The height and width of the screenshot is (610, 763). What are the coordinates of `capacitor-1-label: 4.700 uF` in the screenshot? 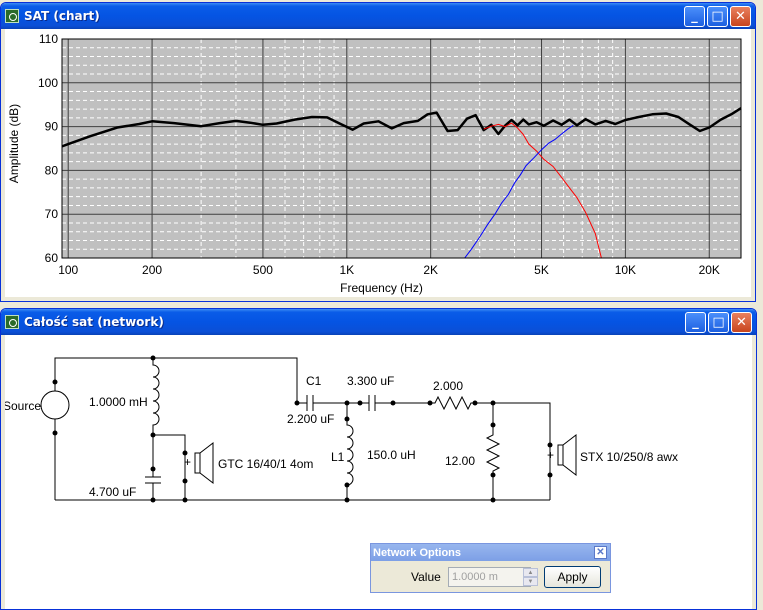 It's located at (112, 492).